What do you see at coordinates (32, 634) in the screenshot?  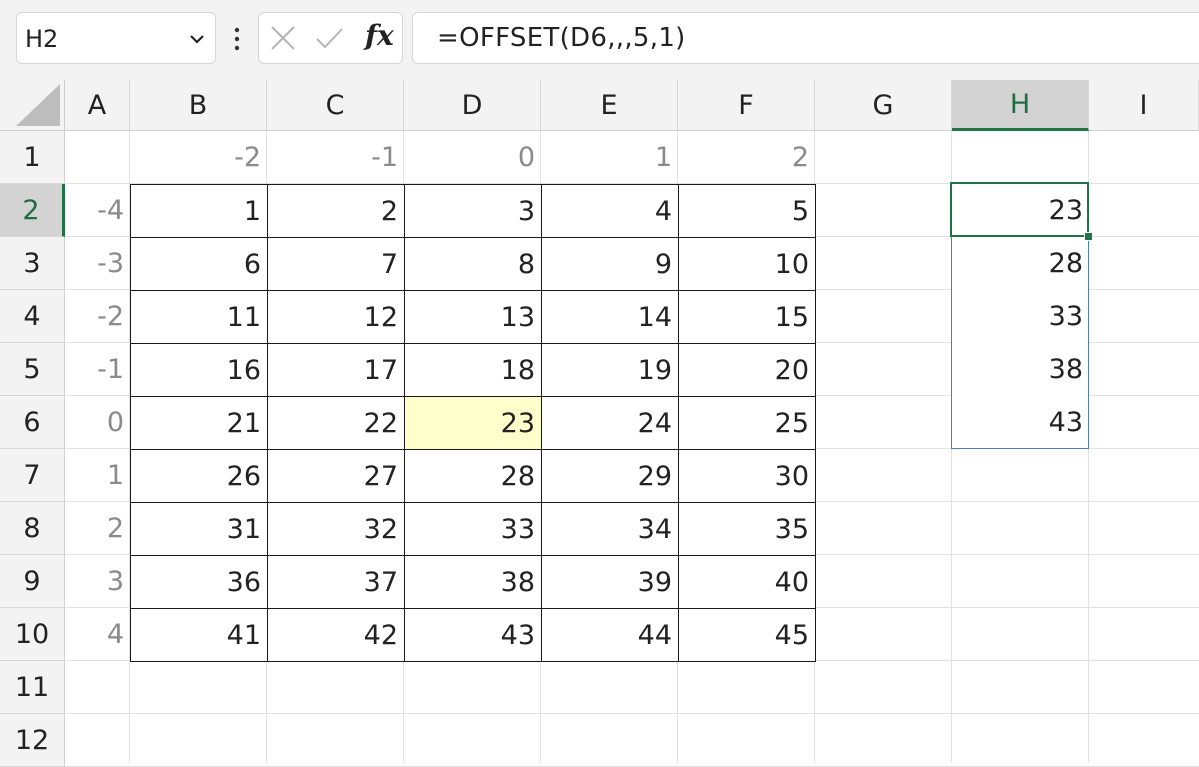 I see `row-header-10: 10` at bounding box center [32, 634].